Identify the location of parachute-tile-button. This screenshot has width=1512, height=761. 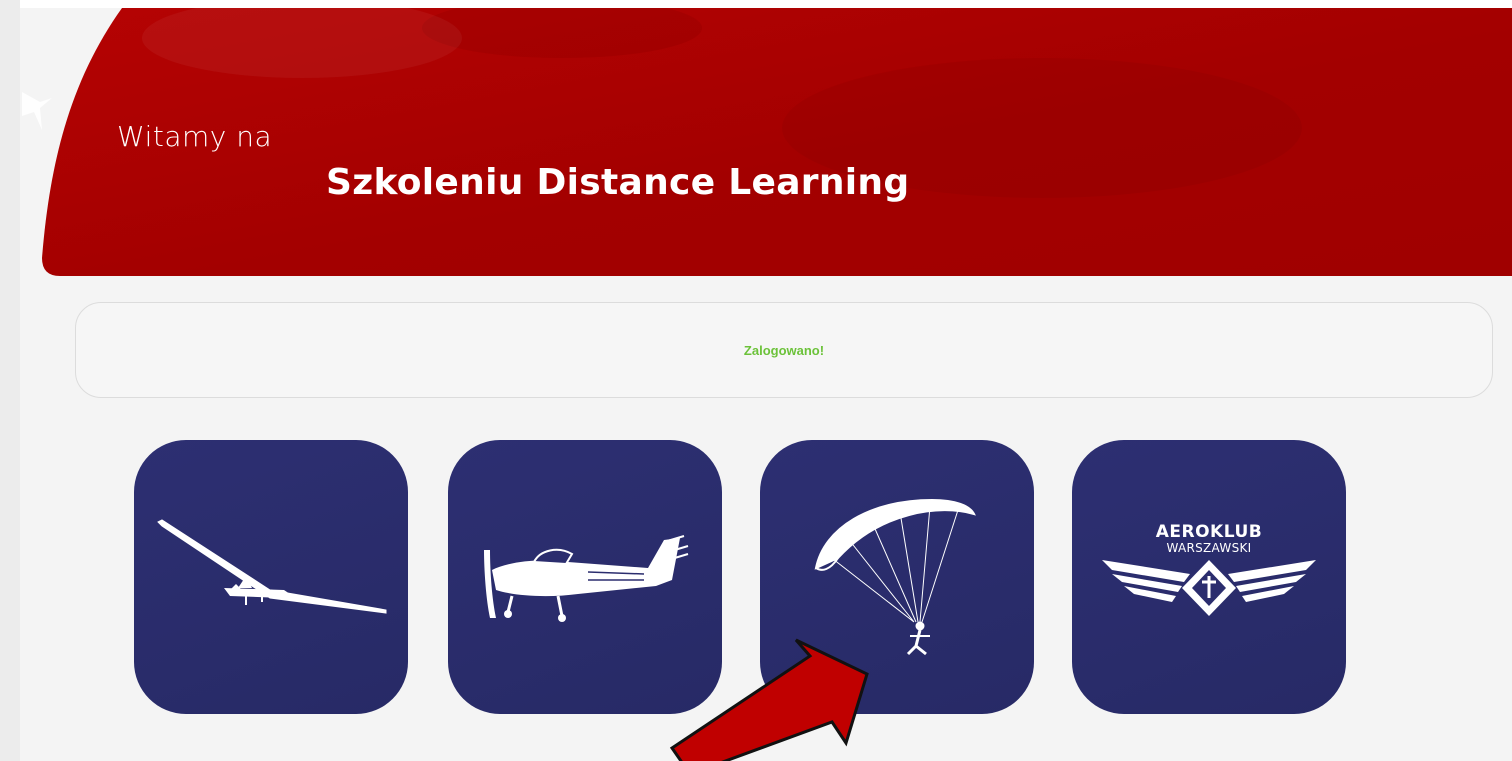
(897, 577).